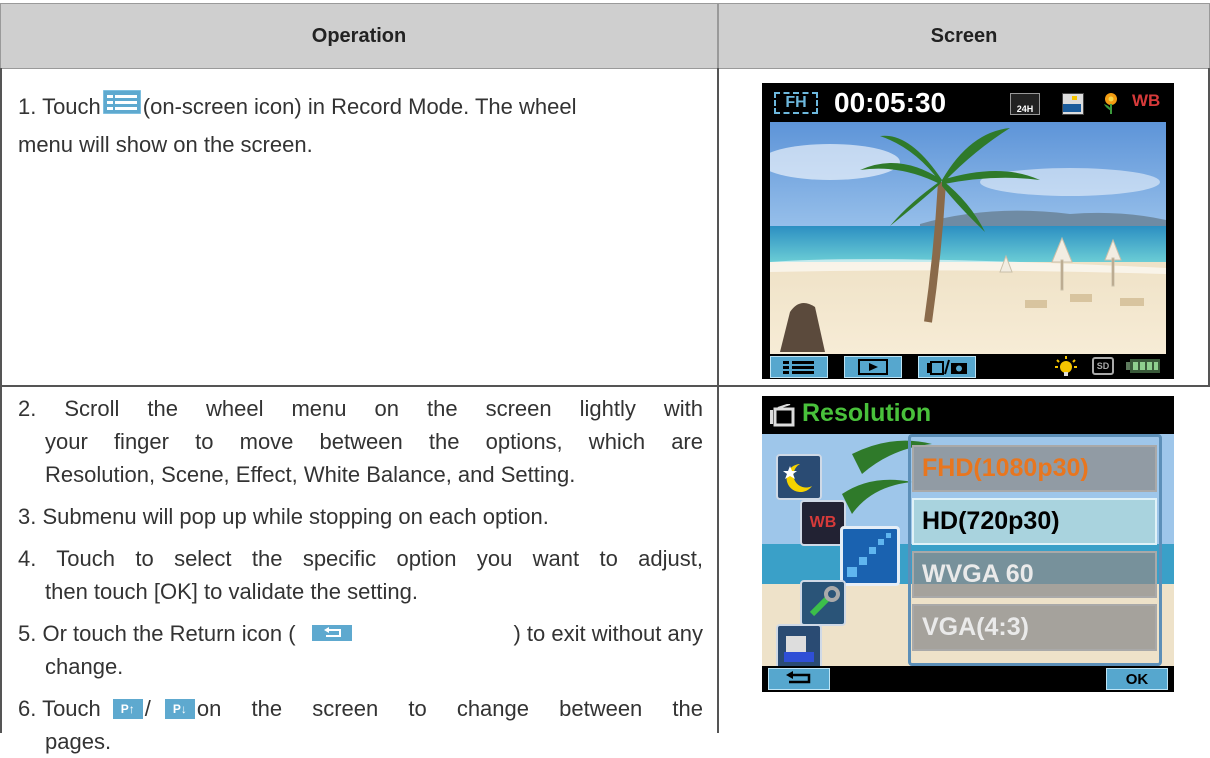 The width and height of the screenshot is (1210, 758). I want to click on table-row-divider, so click(605, 386).